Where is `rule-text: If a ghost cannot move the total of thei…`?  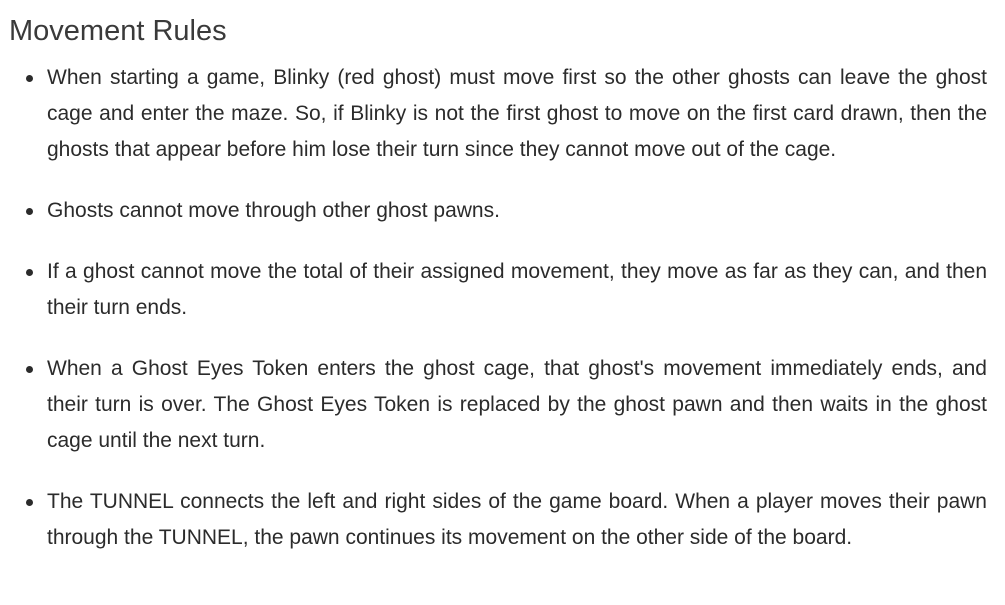
rule-text: If a ghost cannot move the total of thei… is located at coordinates (517, 289).